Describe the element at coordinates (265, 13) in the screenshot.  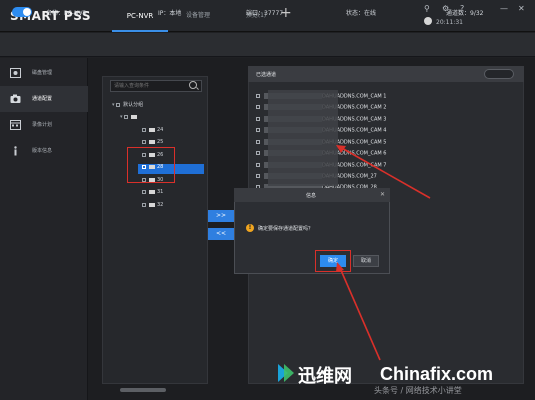
I see `device-port: 端口：37777` at that location.